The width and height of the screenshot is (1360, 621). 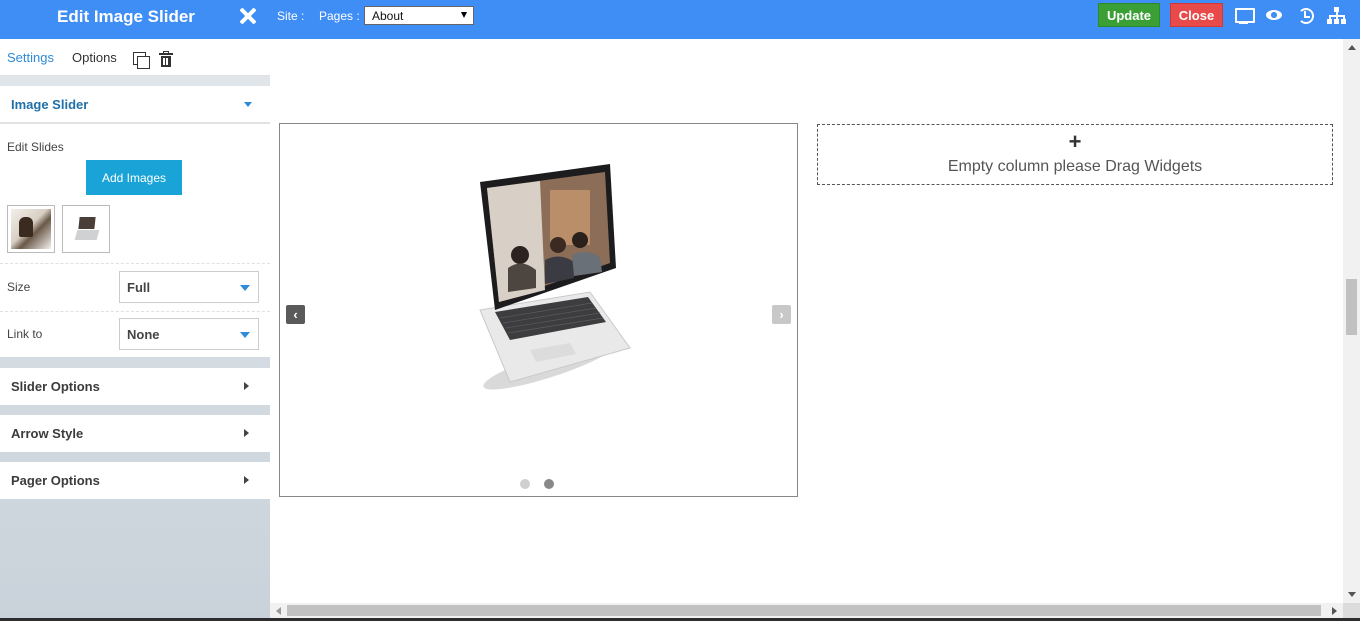 What do you see at coordinates (55, 480) in the screenshot?
I see `section-pager-options-label: Pager Options` at bounding box center [55, 480].